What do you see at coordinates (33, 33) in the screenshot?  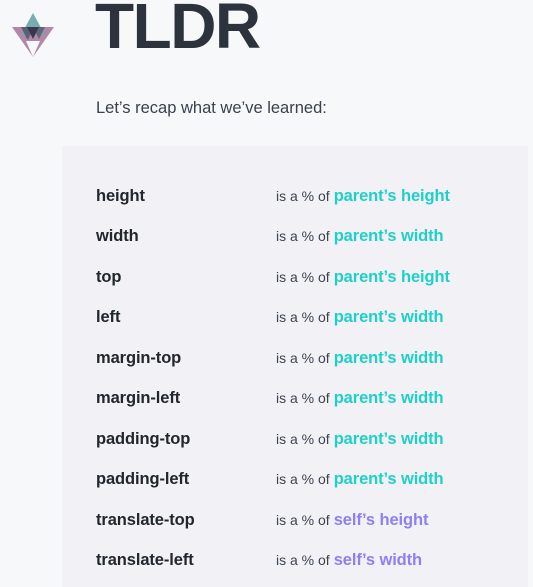 I see `triangles-logo-icon` at bounding box center [33, 33].